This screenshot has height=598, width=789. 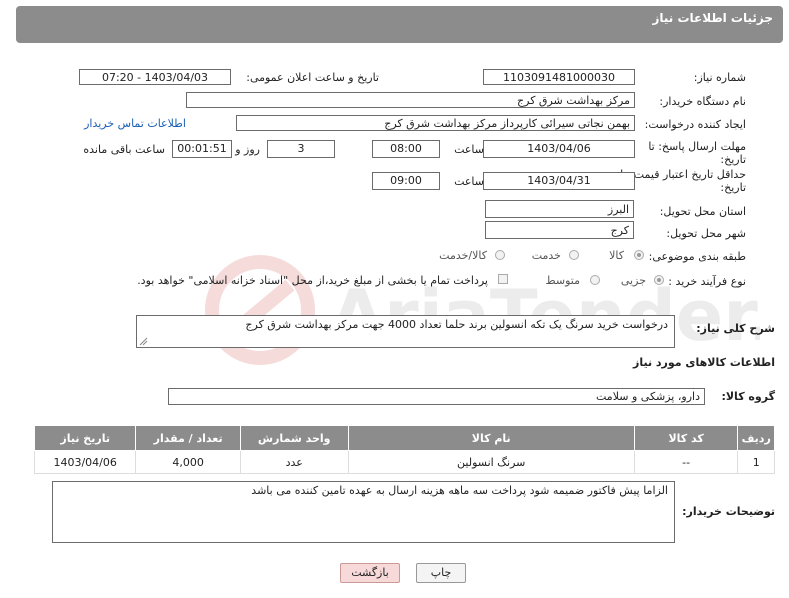 What do you see at coordinates (370, 573) in the screenshot?
I see `back-button: بازگشت` at bounding box center [370, 573].